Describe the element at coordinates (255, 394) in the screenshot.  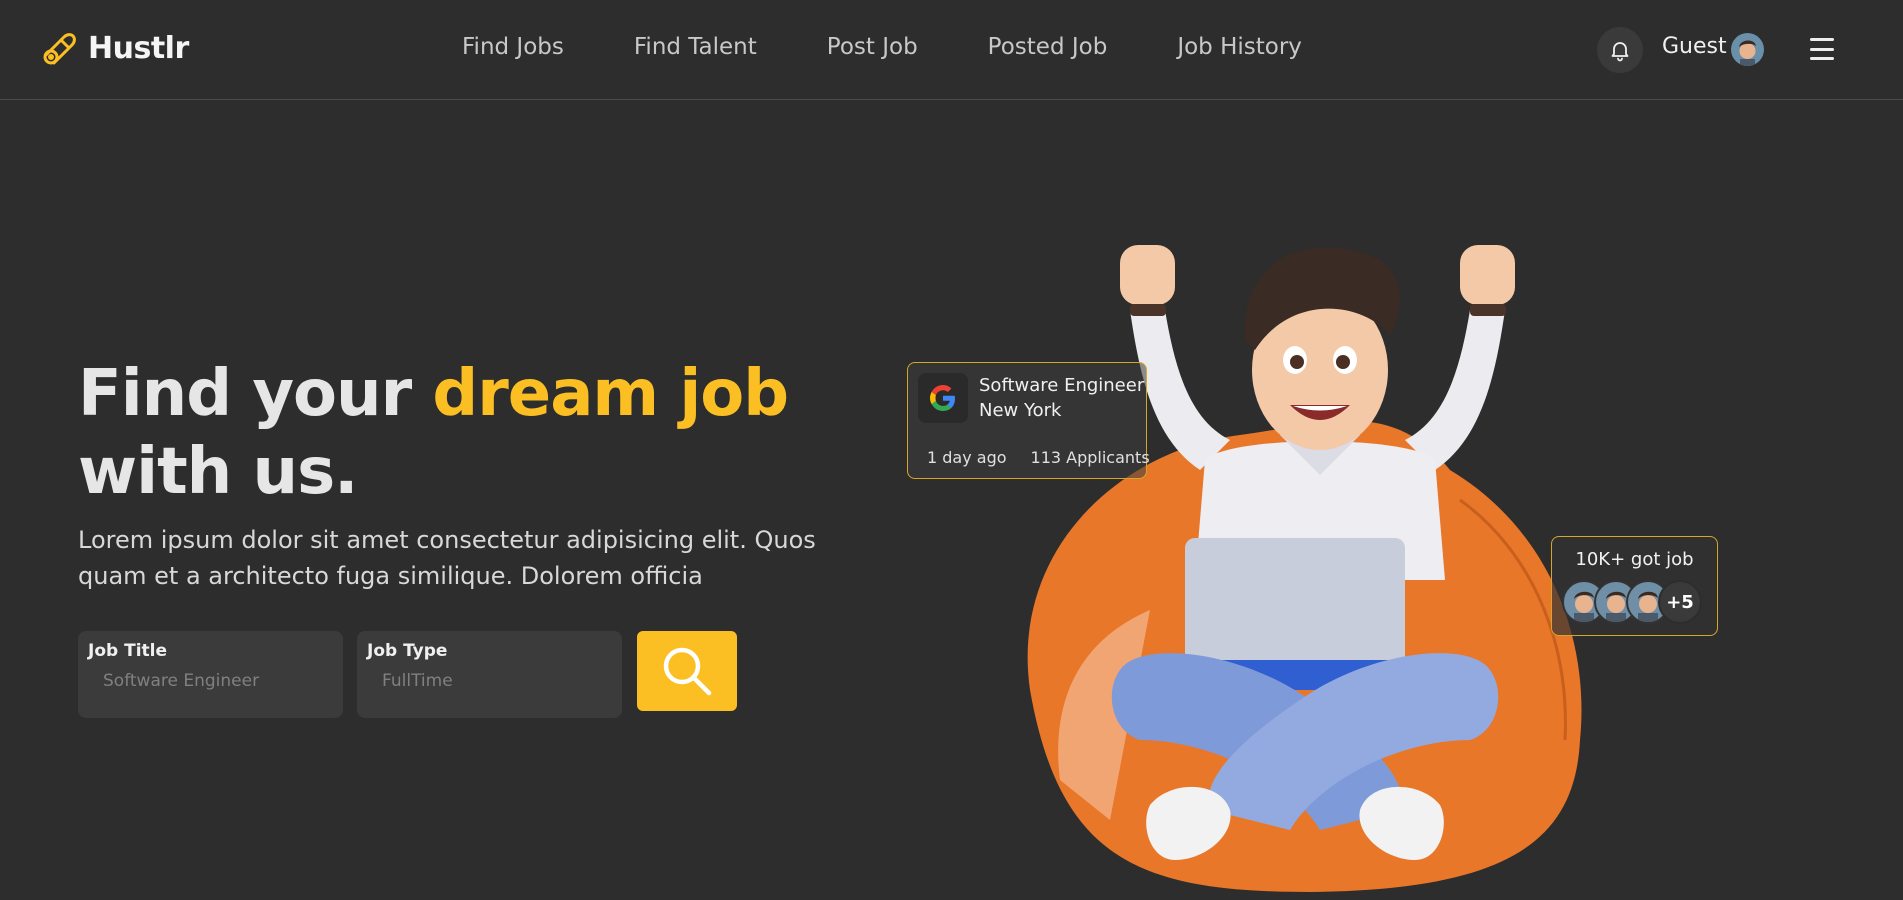
I see `hero-title-start: Find your` at that location.